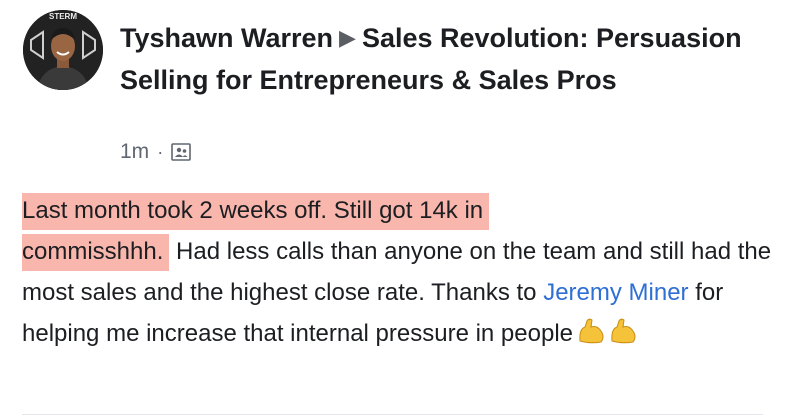  What do you see at coordinates (181, 152) in the screenshot?
I see `group-privacy-icon` at bounding box center [181, 152].